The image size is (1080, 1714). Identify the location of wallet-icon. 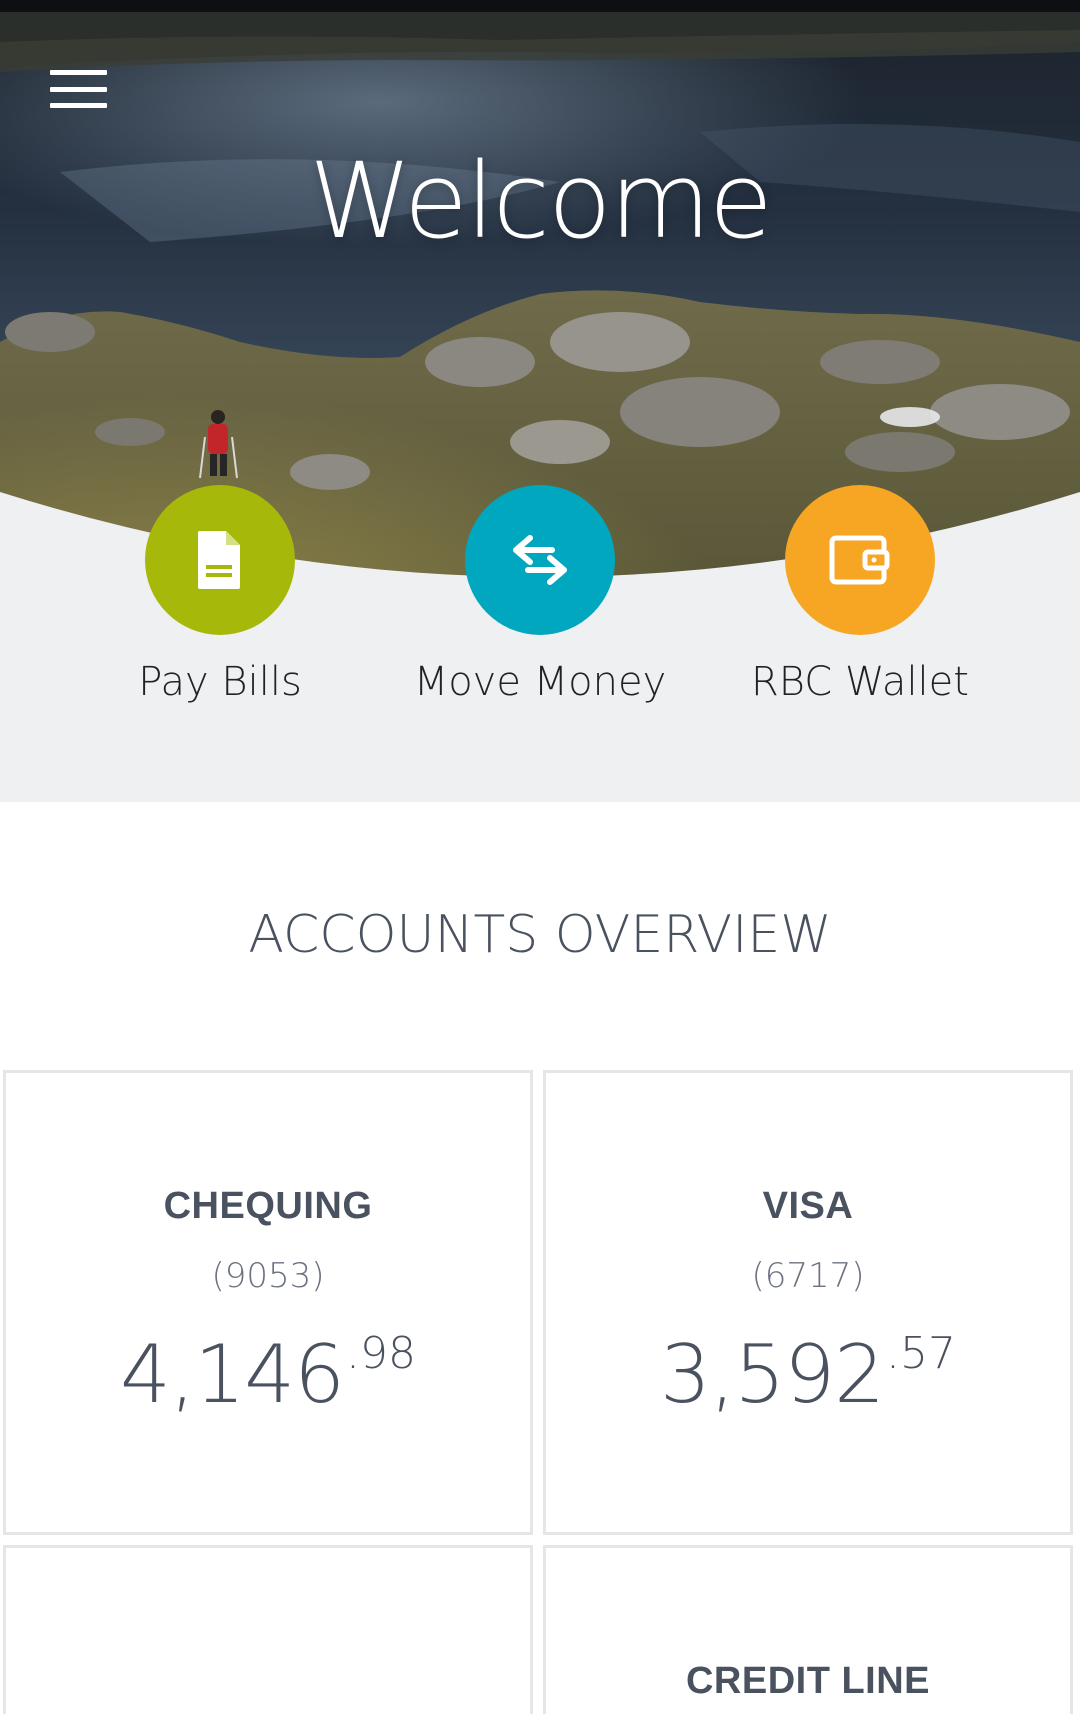
(859, 560).